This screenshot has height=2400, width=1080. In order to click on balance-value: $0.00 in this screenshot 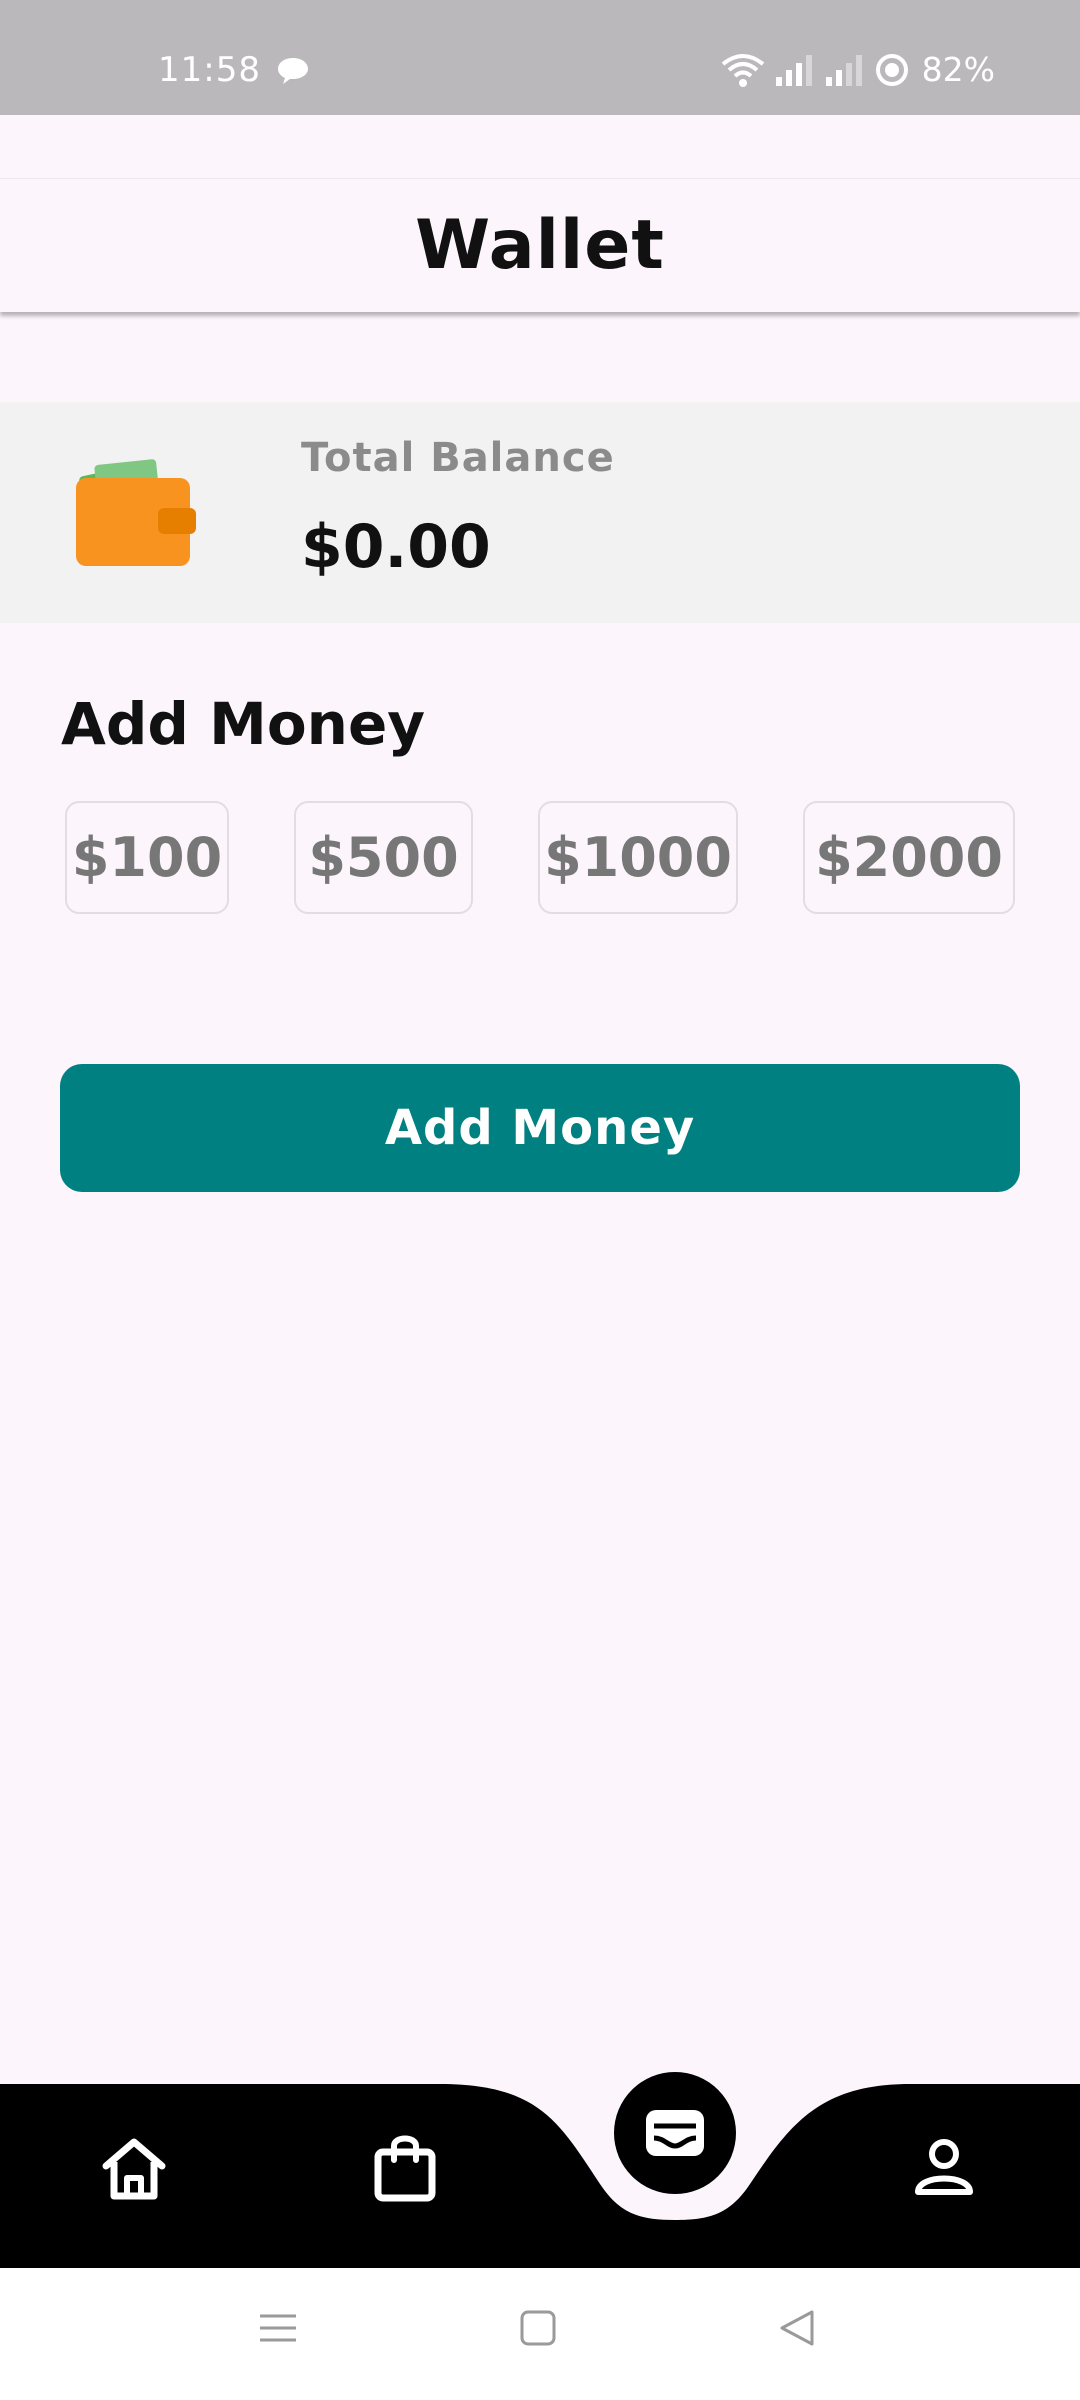, I will do `click(396, 547)`.